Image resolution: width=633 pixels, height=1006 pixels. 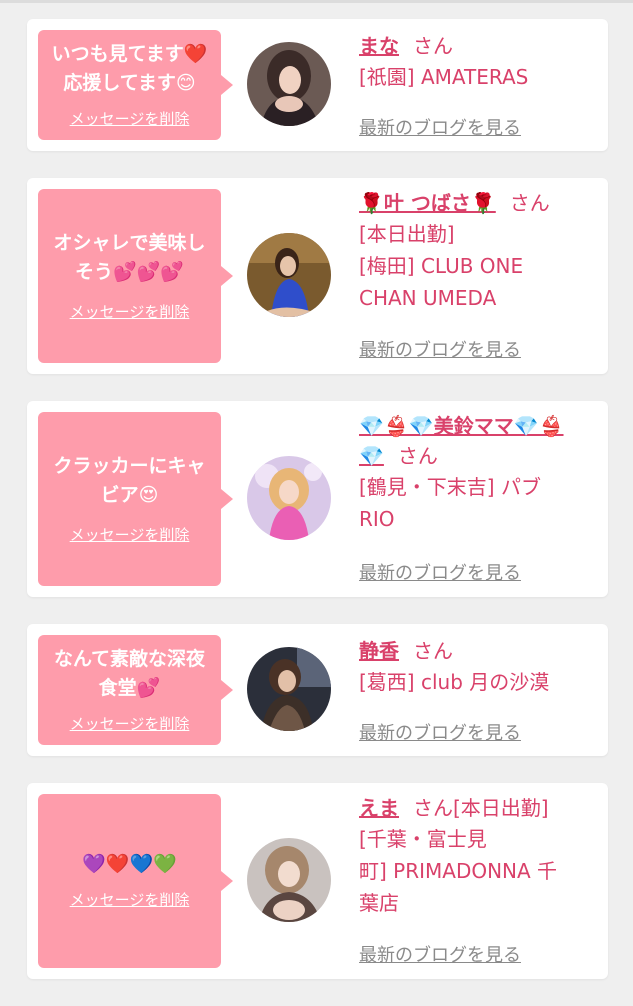 What do you see at coordinates (428, 298) in the screenshot?
I see `shop-line: CHAN UMEDA` at bounding box center [428, 298].